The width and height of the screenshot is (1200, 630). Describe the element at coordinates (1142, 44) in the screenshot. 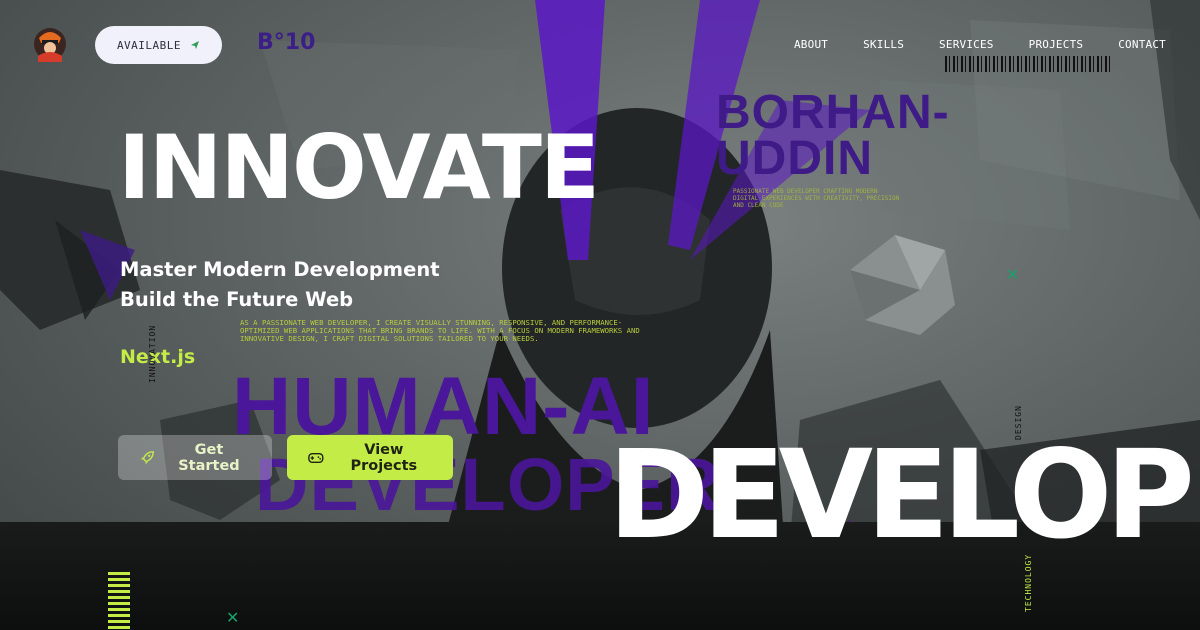

I see `nav-contact: CONTACT` at that location.